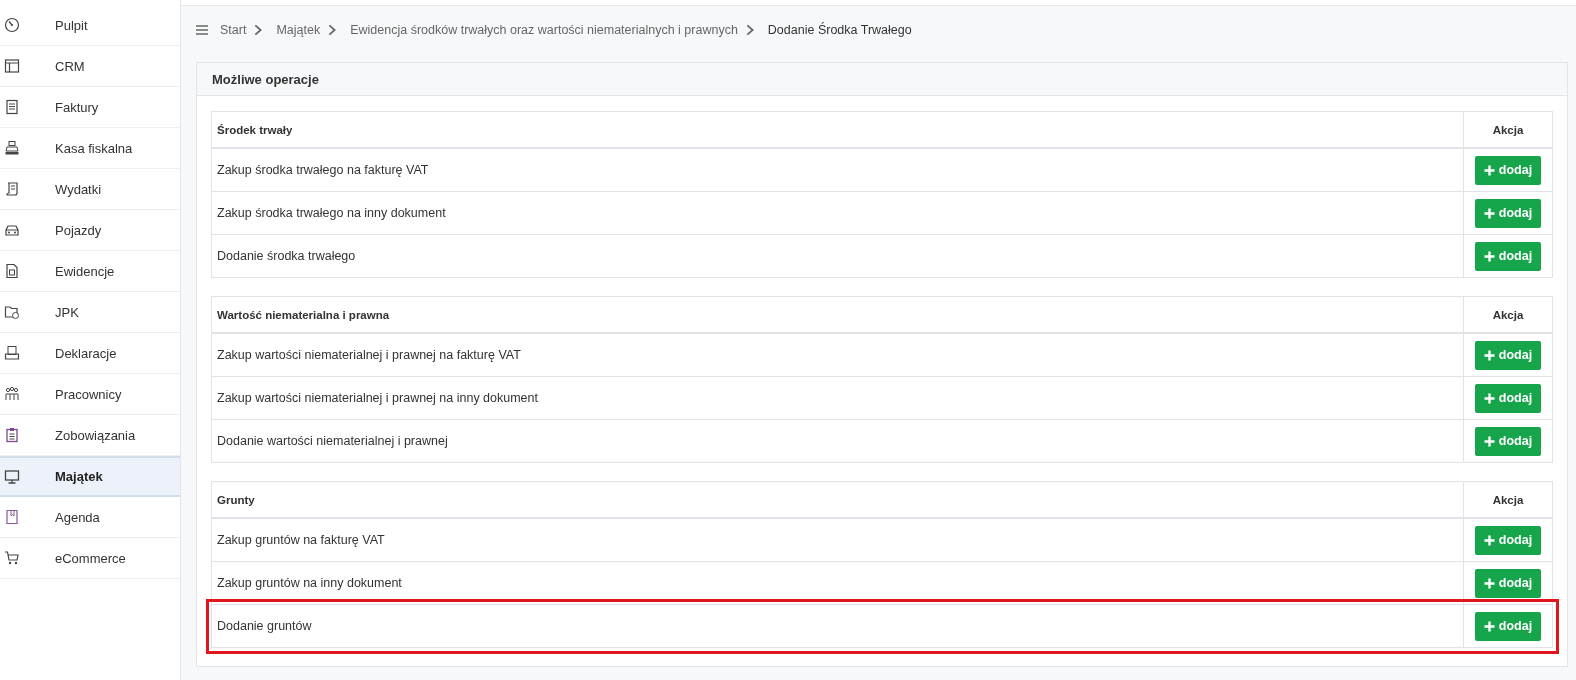 The height and width of the screenshot is (680, 1576). What do you see at coordinates (837, 213) in the screenshot?
I see `table-cell: Zakup środka trwałego na inny dokument` at bounding box center [837, 213].